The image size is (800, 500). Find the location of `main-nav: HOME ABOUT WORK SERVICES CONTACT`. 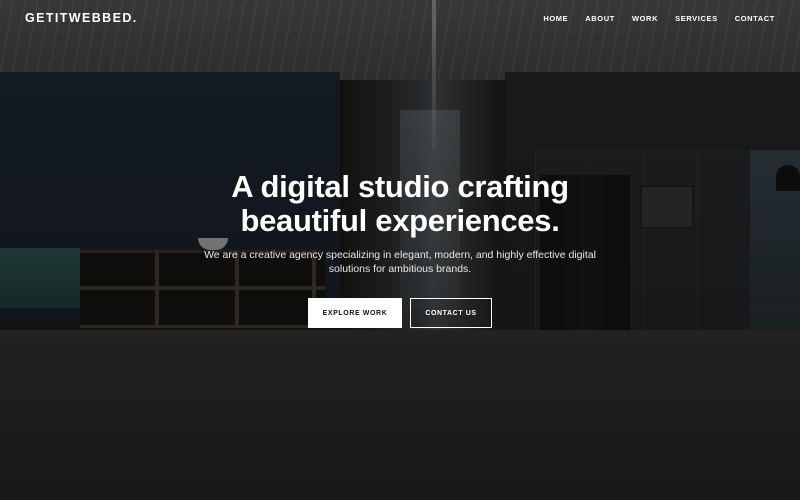

main-nav: HOME ABOUT WORK SERVICES CONTACT is located at coordinates (650, 19).